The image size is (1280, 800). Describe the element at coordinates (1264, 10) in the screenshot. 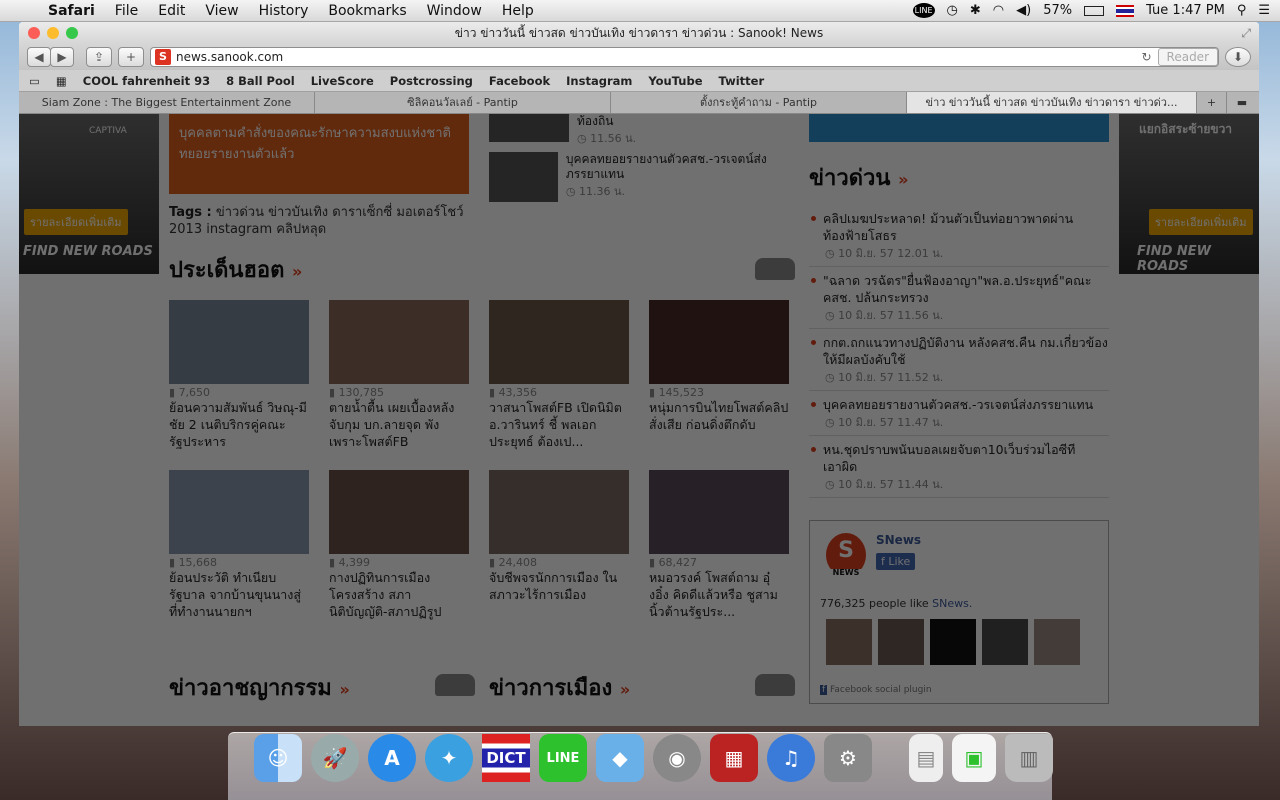

I see `notification-center-icon: ☰` at that location.